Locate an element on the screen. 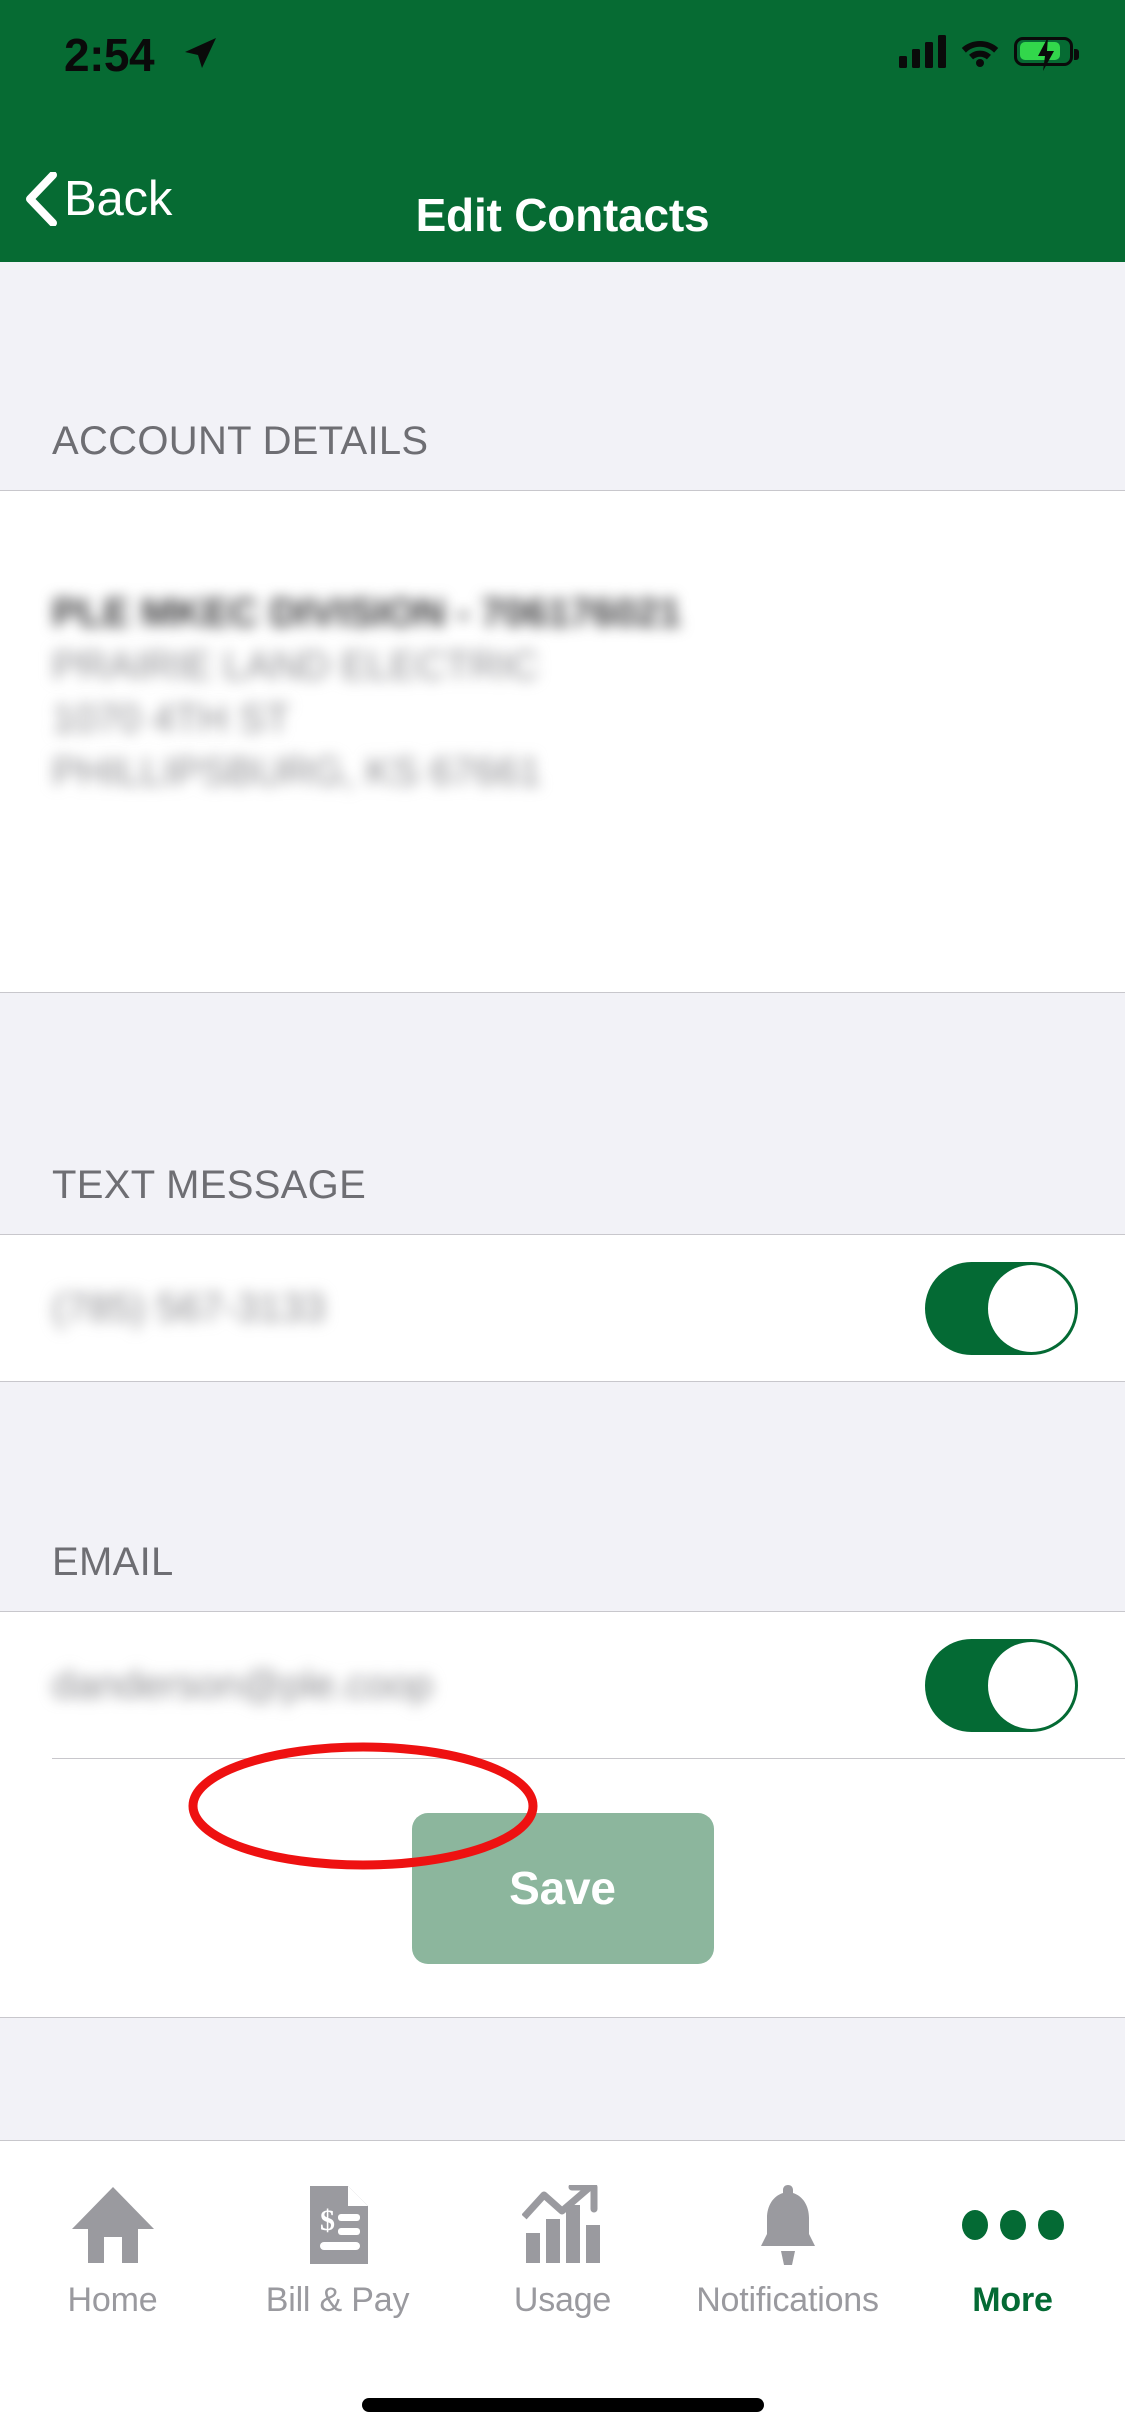 Image resolution: width=1125 pixels, height=2436 pixels. tab-bill-and-pay-label: Bill & Pay is located at coordinates (337, 2300).